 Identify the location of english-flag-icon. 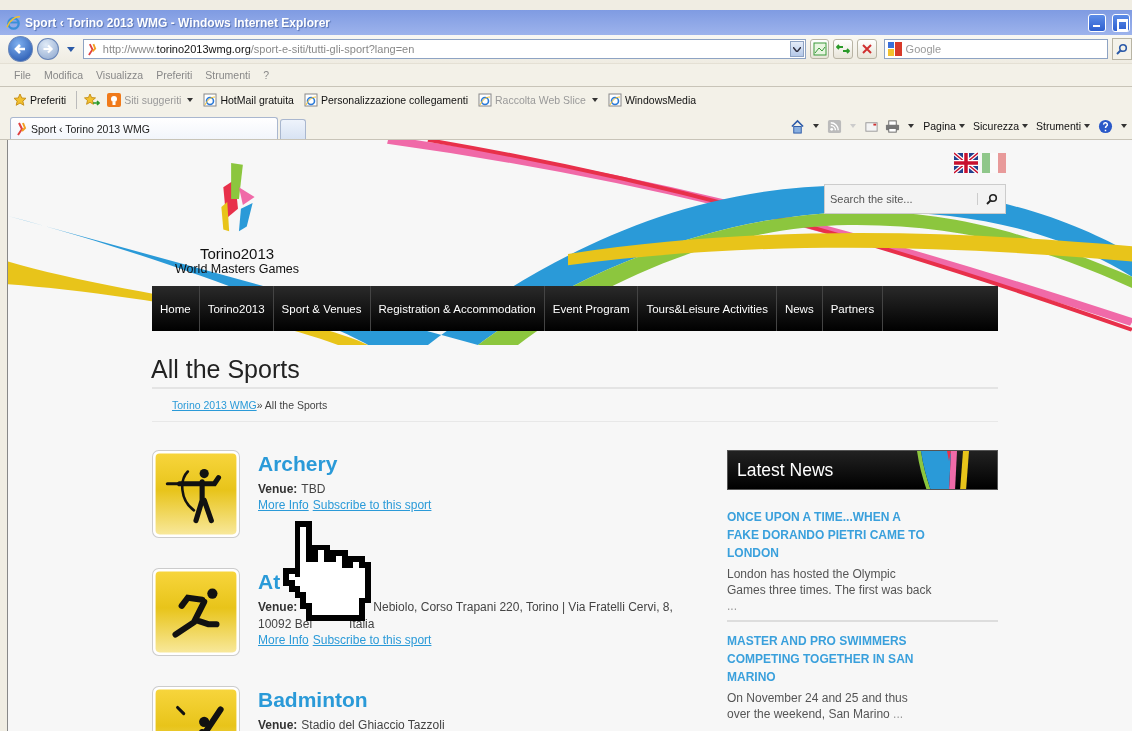
(966, 163).